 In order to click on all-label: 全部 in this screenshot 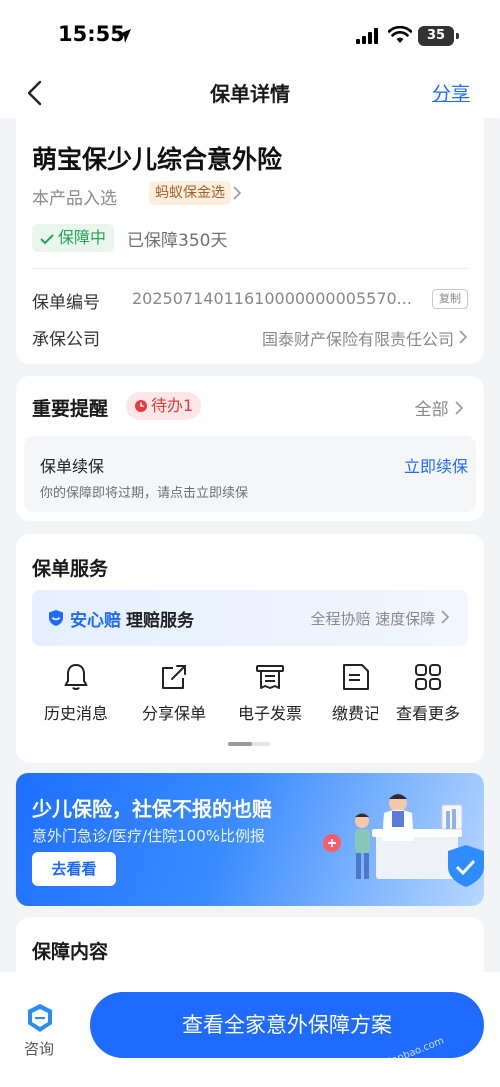, I will do `click(431, 410)`.